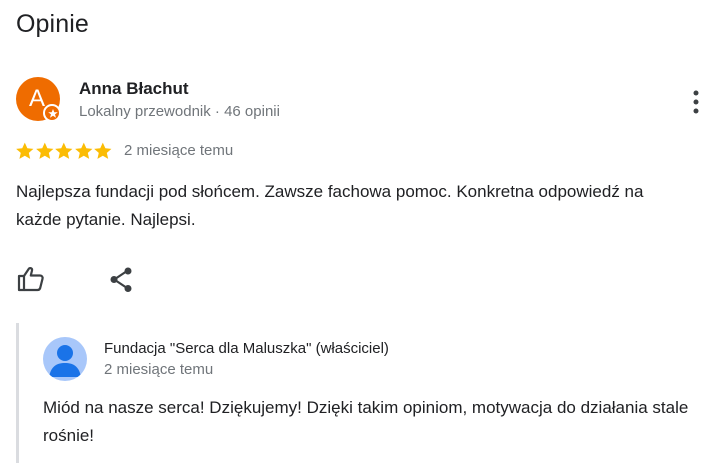 The width and height of the screenshot is (720, 475). I want to click on thumb-up-outline-icon, so click(30, 279).